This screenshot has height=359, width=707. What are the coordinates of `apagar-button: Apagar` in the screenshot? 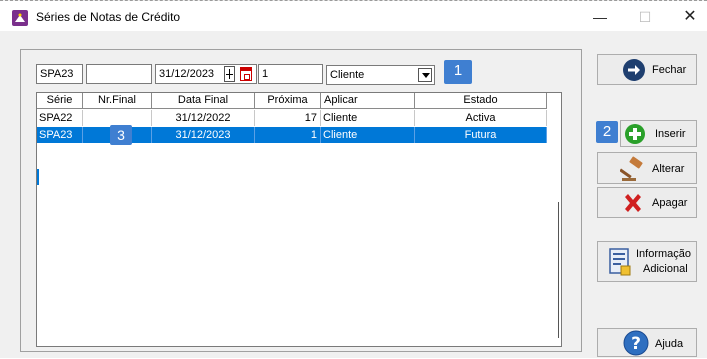 It's located at (647, 202).